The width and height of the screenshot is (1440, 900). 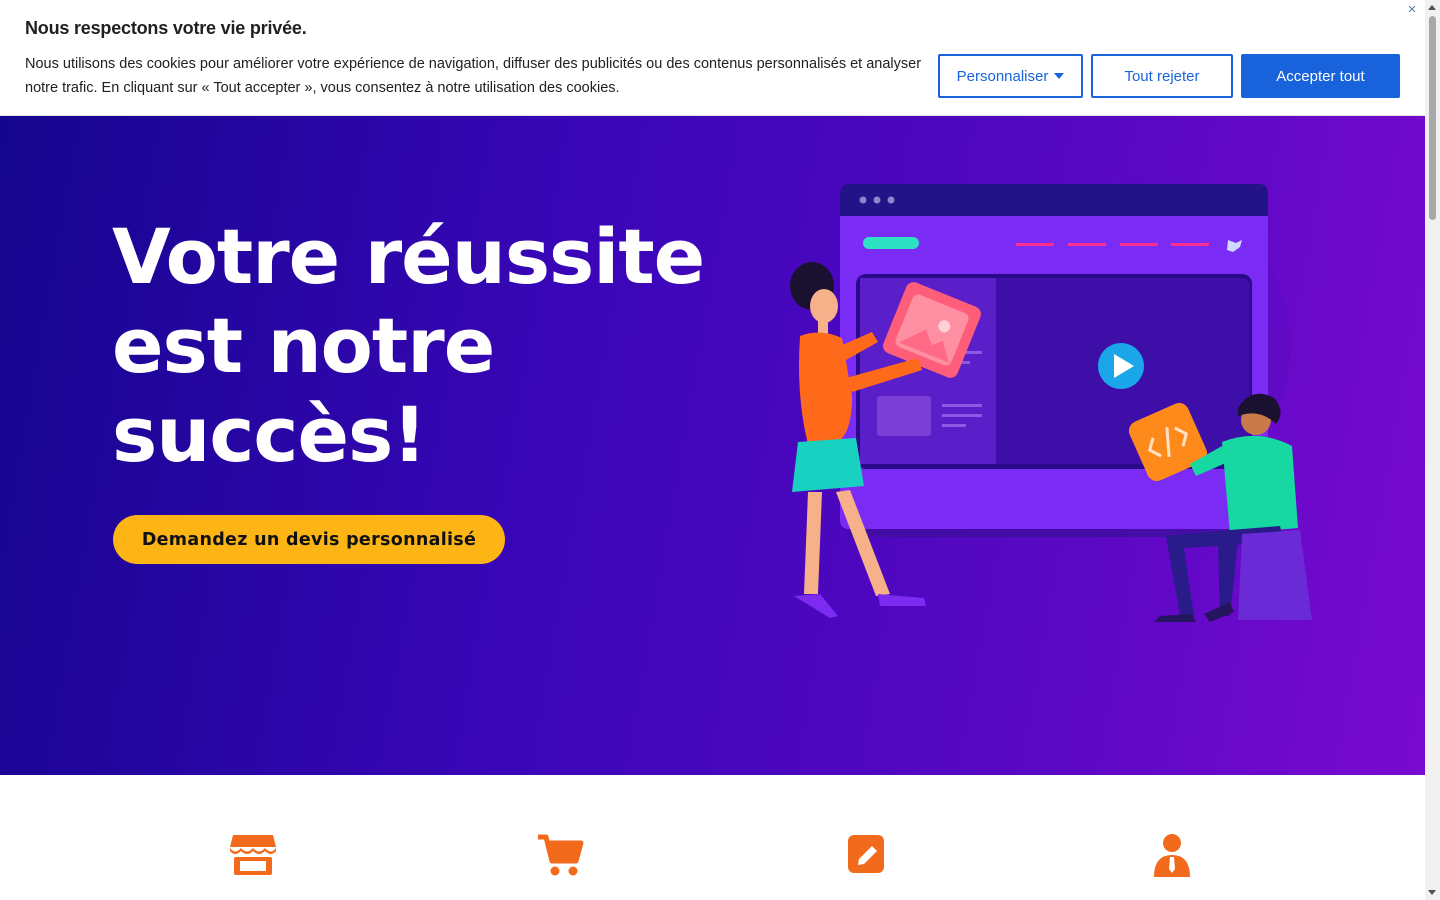 What do you see at coordinates (1432, 118) in the screenshot?
I see `scroll-thumb` at bounding box center [1432, 118].